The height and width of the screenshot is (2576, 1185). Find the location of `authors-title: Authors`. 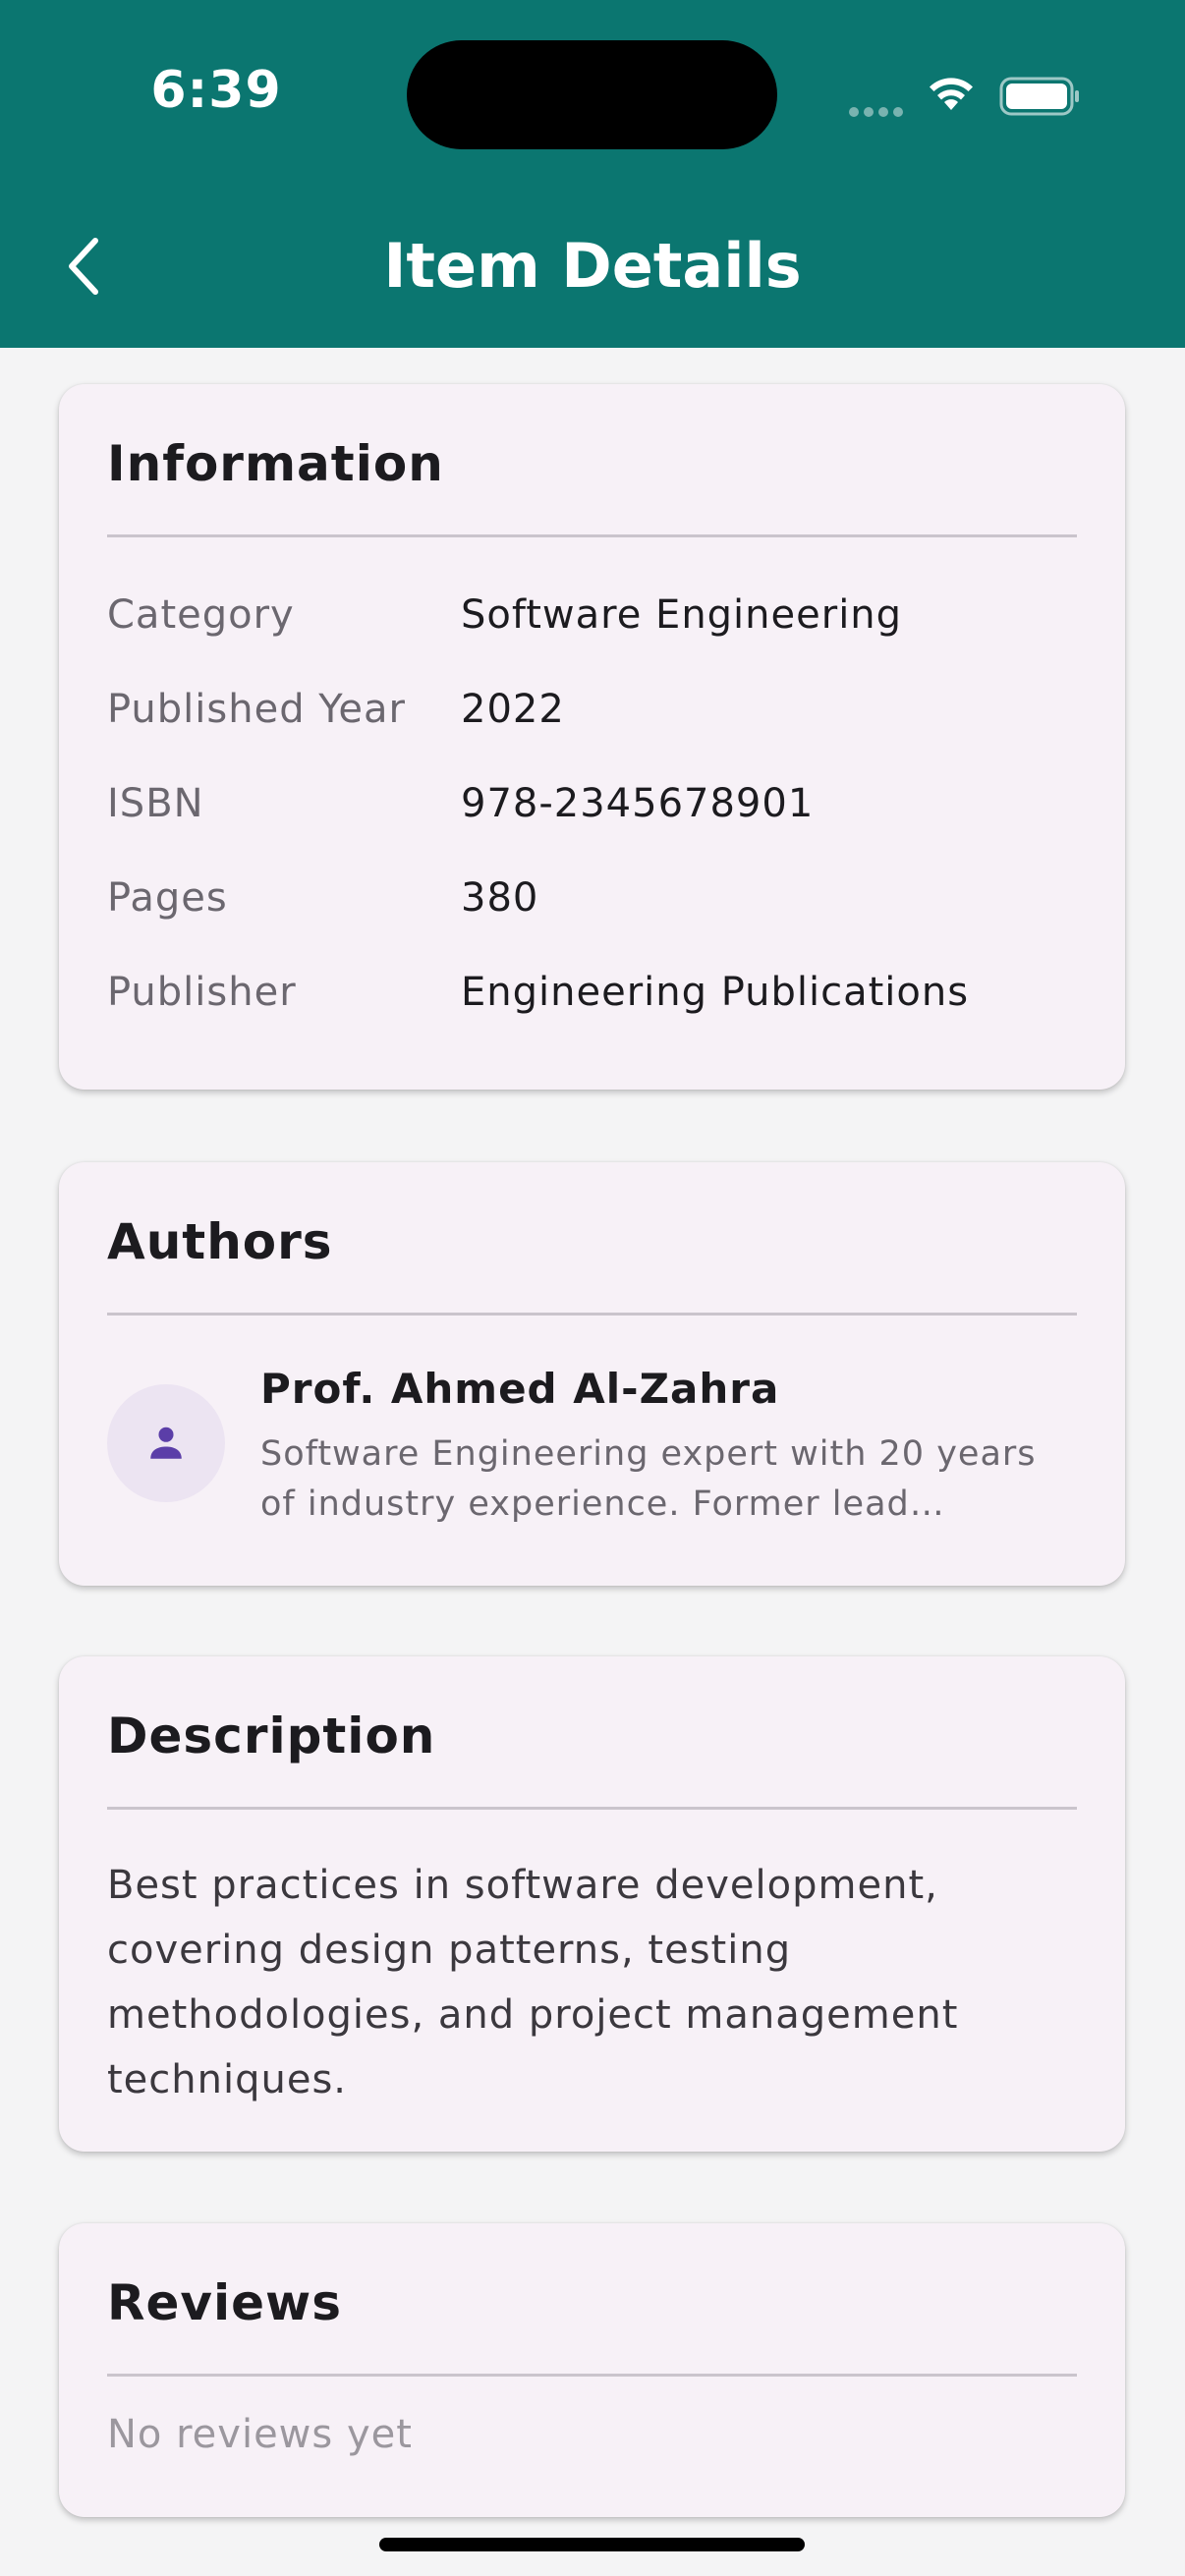

authors-title: Authors is located at coordinates (220, 1241).